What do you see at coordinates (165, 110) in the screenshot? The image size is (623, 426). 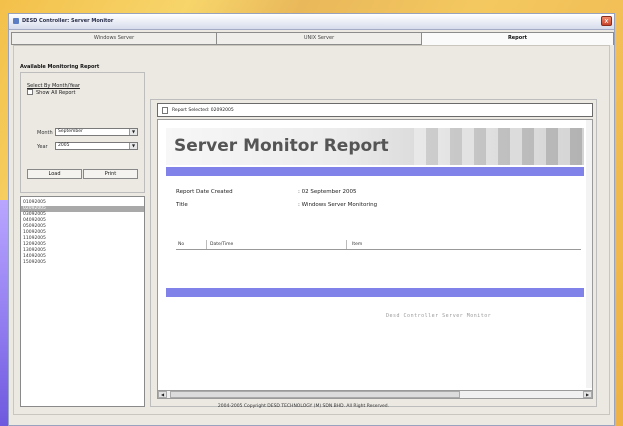 I see `document-icon` at bounding box center [165, 110].